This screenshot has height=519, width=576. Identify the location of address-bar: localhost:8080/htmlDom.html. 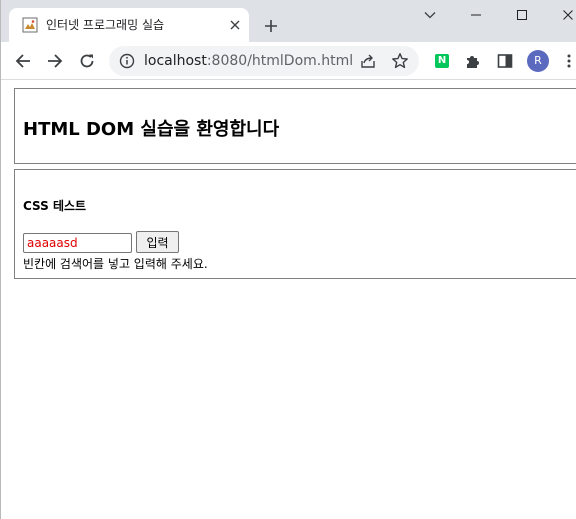
(264, 61).